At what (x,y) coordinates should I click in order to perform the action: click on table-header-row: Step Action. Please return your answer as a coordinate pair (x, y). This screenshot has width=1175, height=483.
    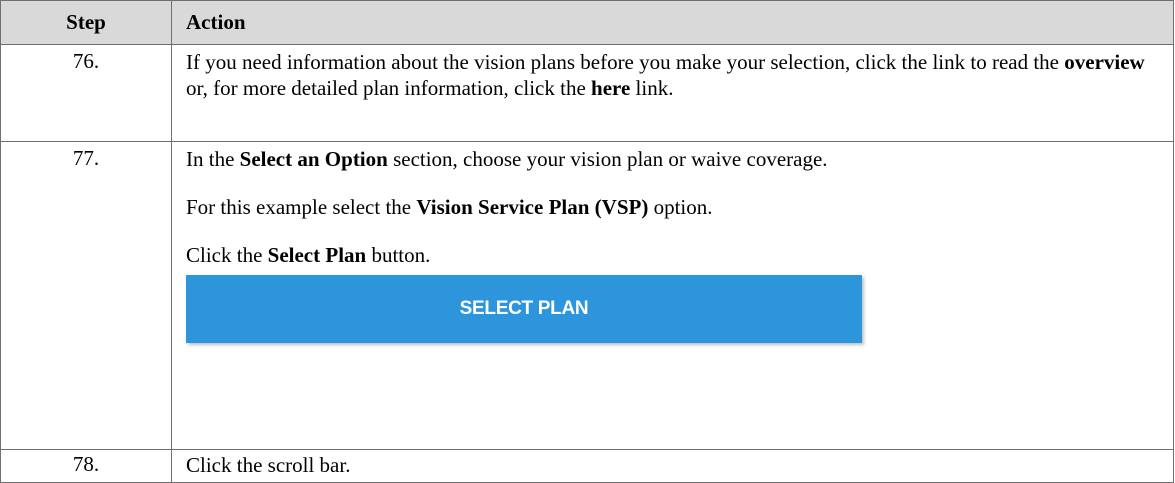
    Looking at the image, I should click on (587, 22).